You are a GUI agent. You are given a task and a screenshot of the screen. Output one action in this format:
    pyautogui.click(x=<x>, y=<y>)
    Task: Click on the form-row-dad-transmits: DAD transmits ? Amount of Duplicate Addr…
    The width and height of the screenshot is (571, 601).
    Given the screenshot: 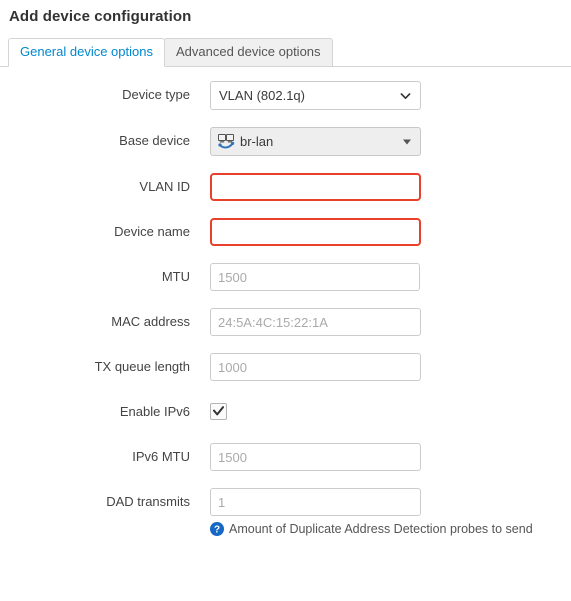 What is the action you would take?
    pyautogui.click(x=285, y=512)
    